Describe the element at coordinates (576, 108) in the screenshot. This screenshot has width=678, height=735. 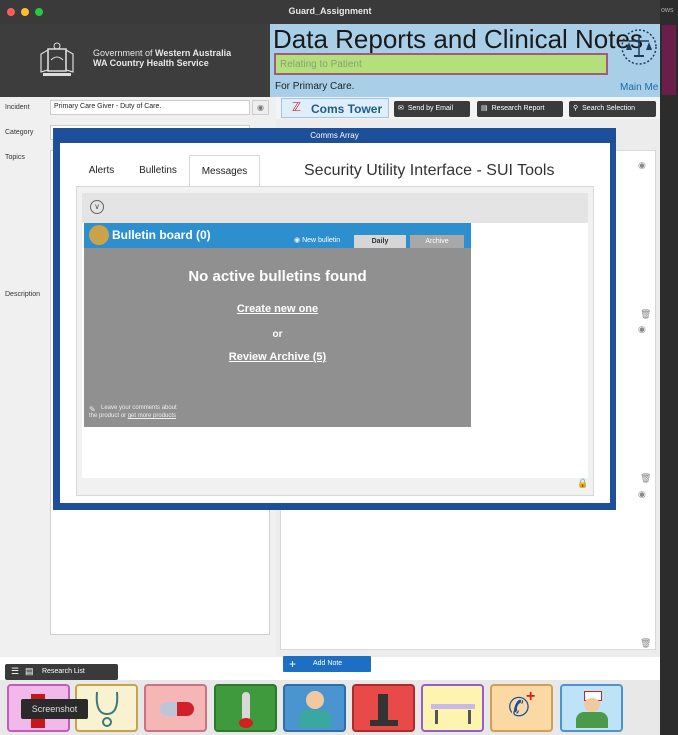
I see `search-icon: ⚲` at that location.